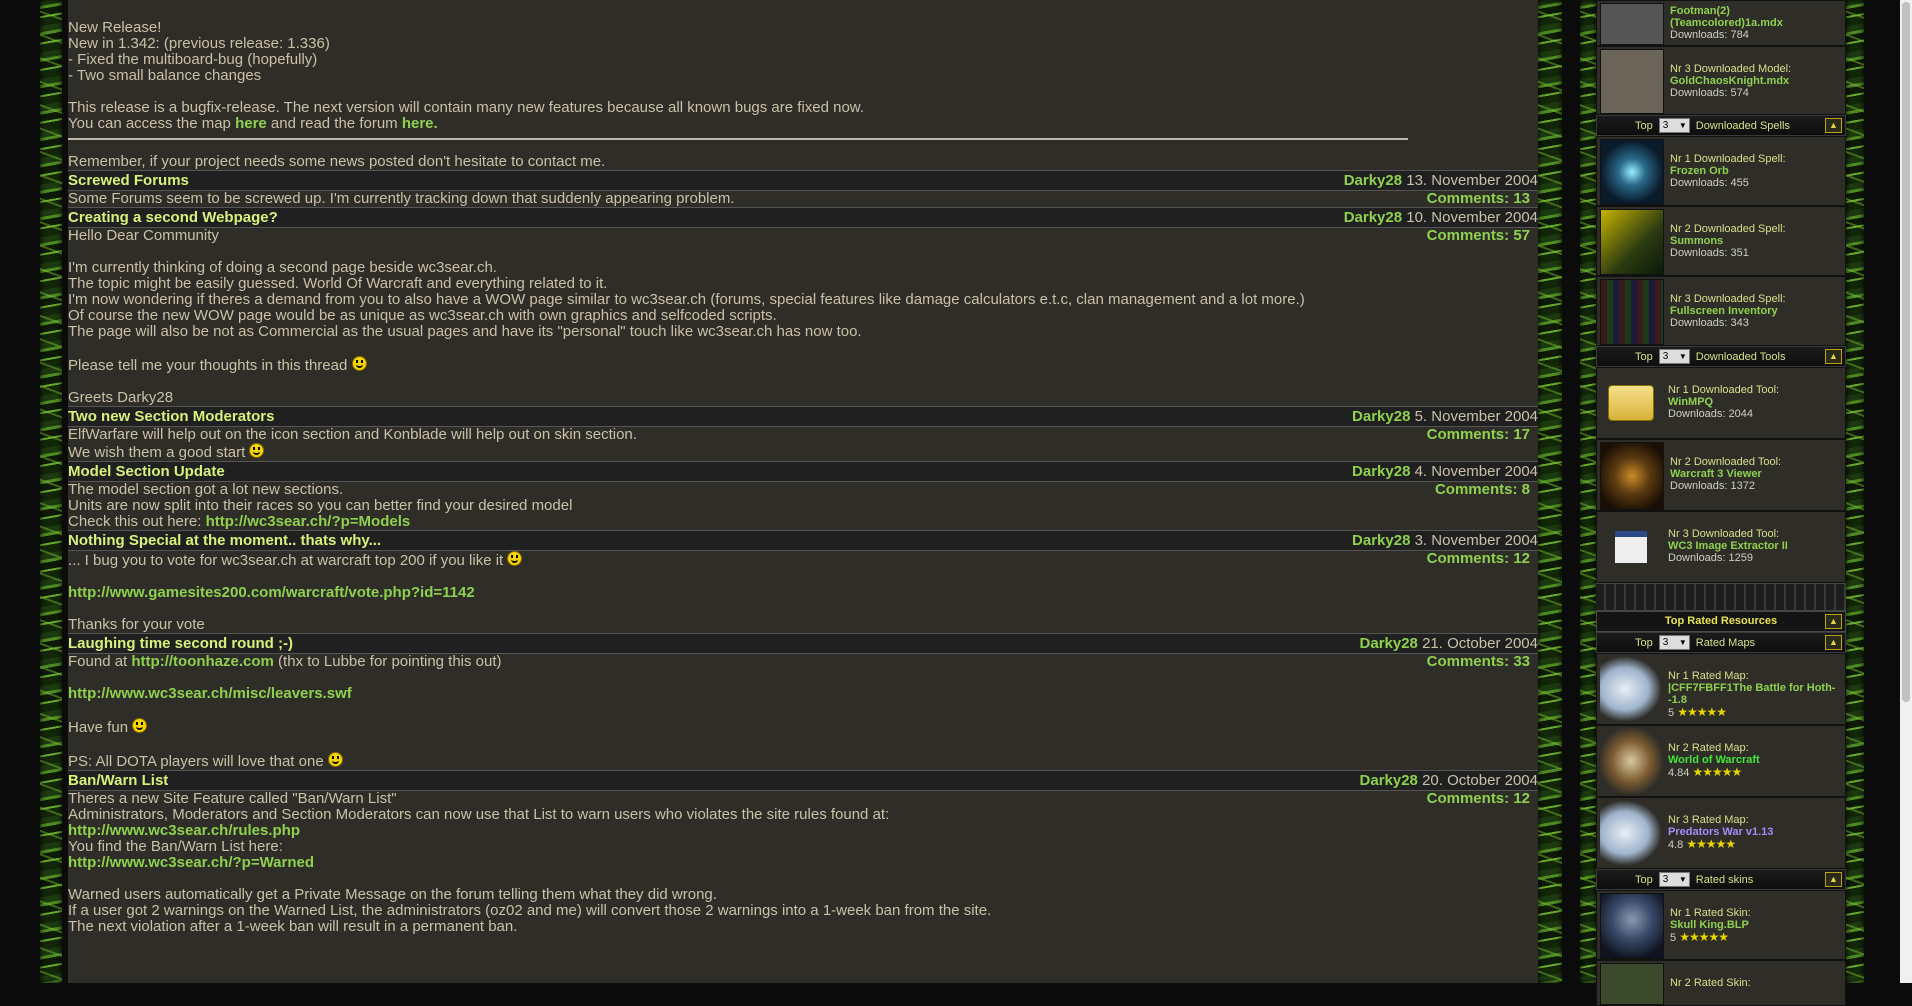 The width and height of the screenshot is (1912, 1006). What do you see at coordinates (1721, 983) in the screenshot?
I see `resource-item: Nr 2 Rated Skin:` at bounding box center [1721, 983].